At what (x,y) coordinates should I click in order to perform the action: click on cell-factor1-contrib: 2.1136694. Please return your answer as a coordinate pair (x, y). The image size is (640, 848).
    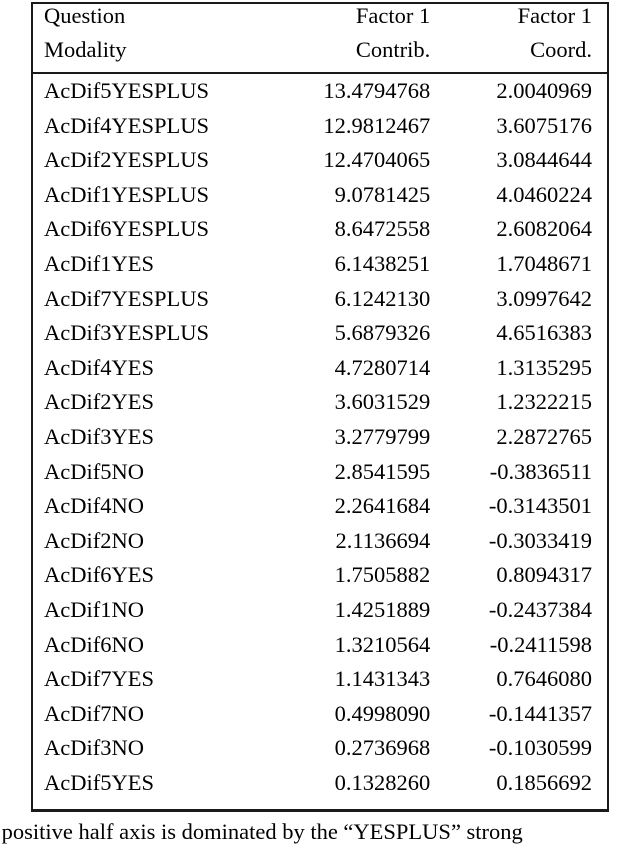
    Looking at the image, I should click on (383, 540).